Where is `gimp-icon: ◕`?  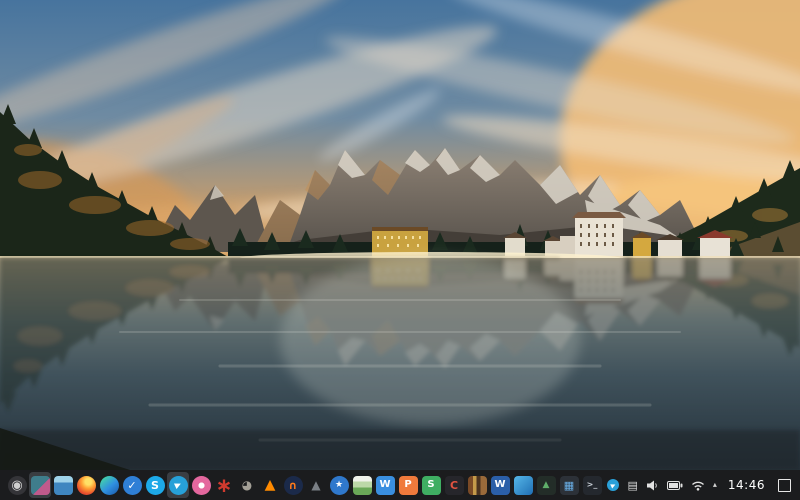
gimp-icon: ◕ is located at coordinates (247, 485).